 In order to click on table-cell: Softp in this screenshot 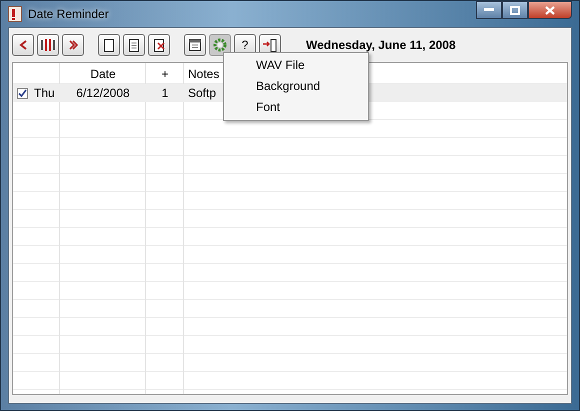, I will do `click(202, 93)`.